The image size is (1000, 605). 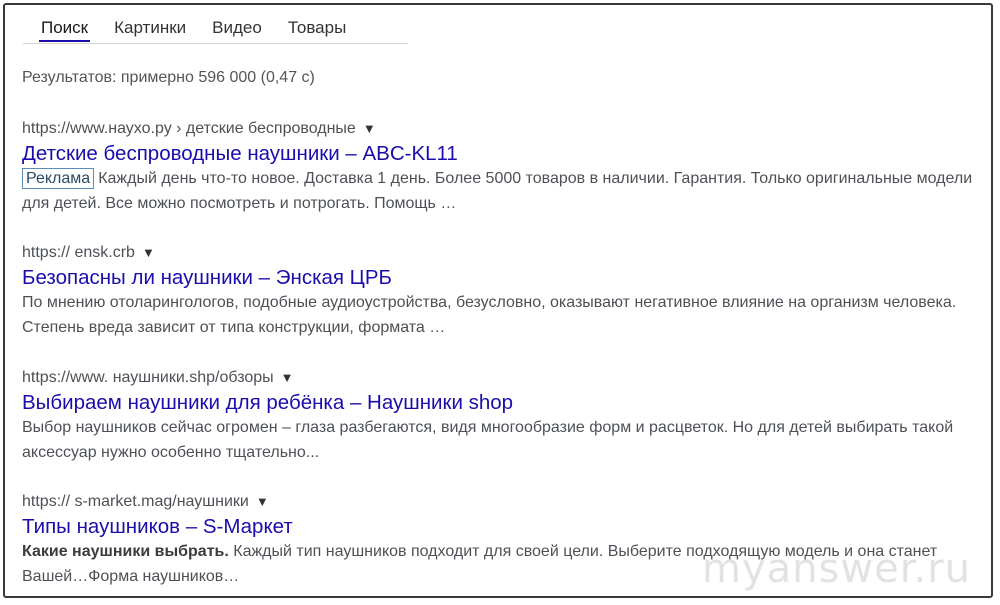 I want to click on result-snippet-bold: Какие наушники выбрать., so click(x=125, y=551).